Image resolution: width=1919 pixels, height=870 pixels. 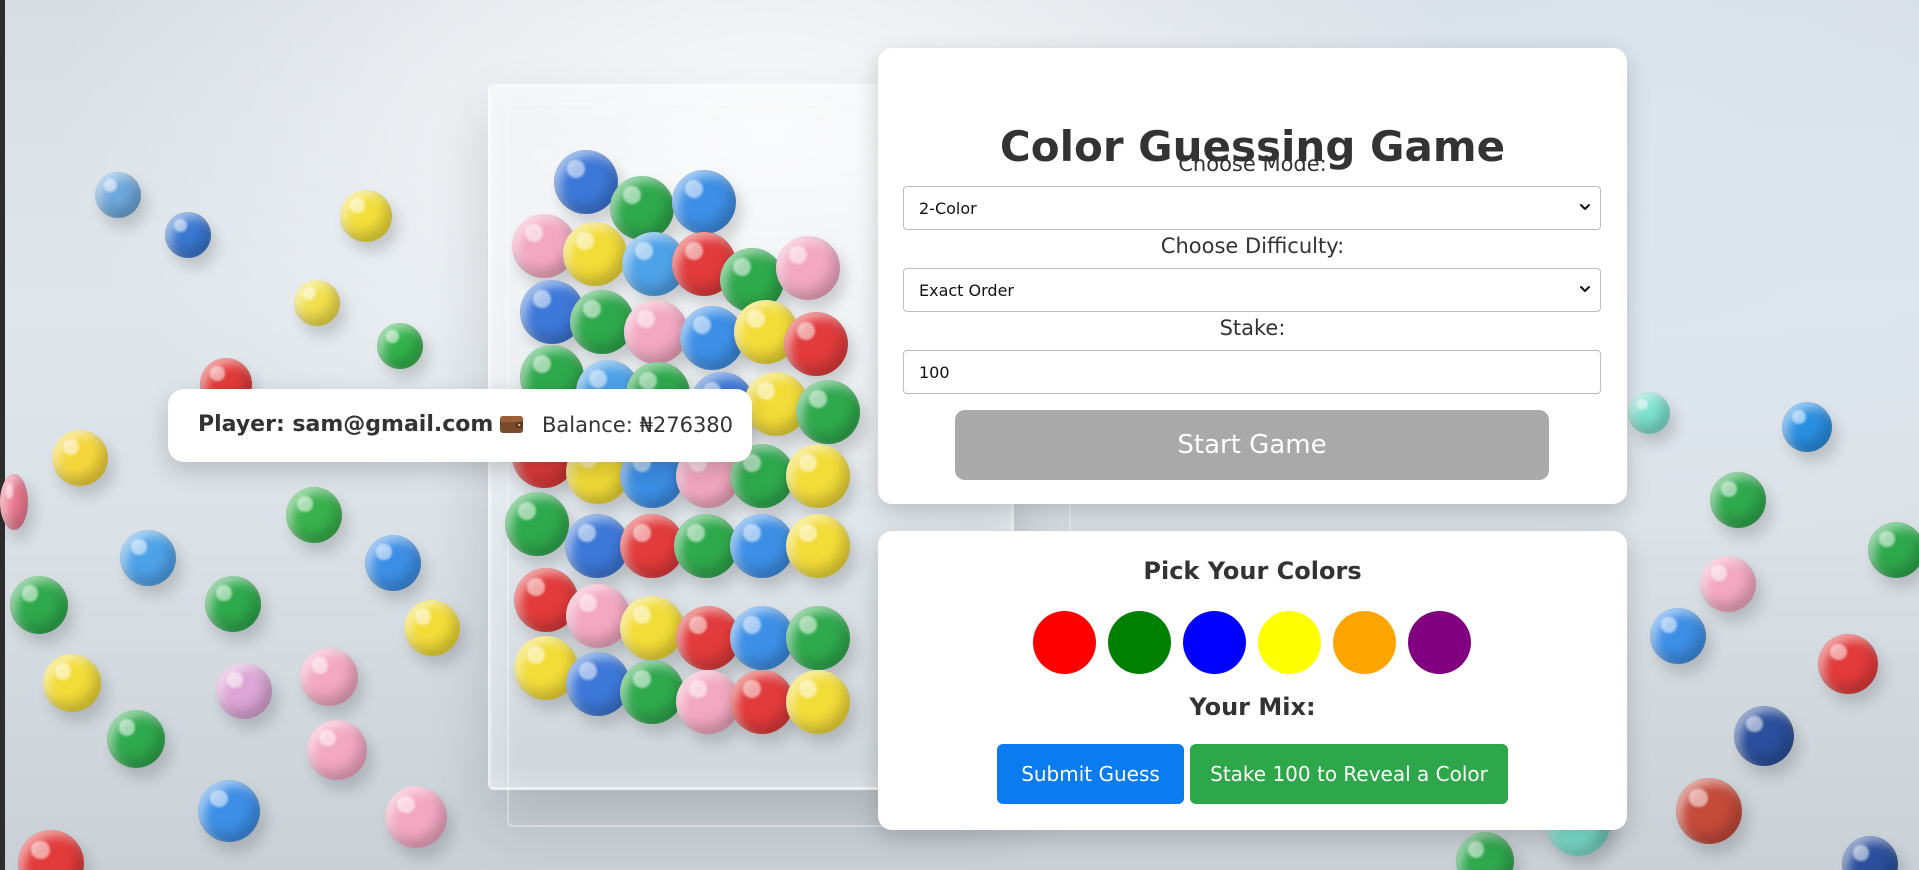 I want to click on color-swatch-purple, so click(x=1439, y=642).